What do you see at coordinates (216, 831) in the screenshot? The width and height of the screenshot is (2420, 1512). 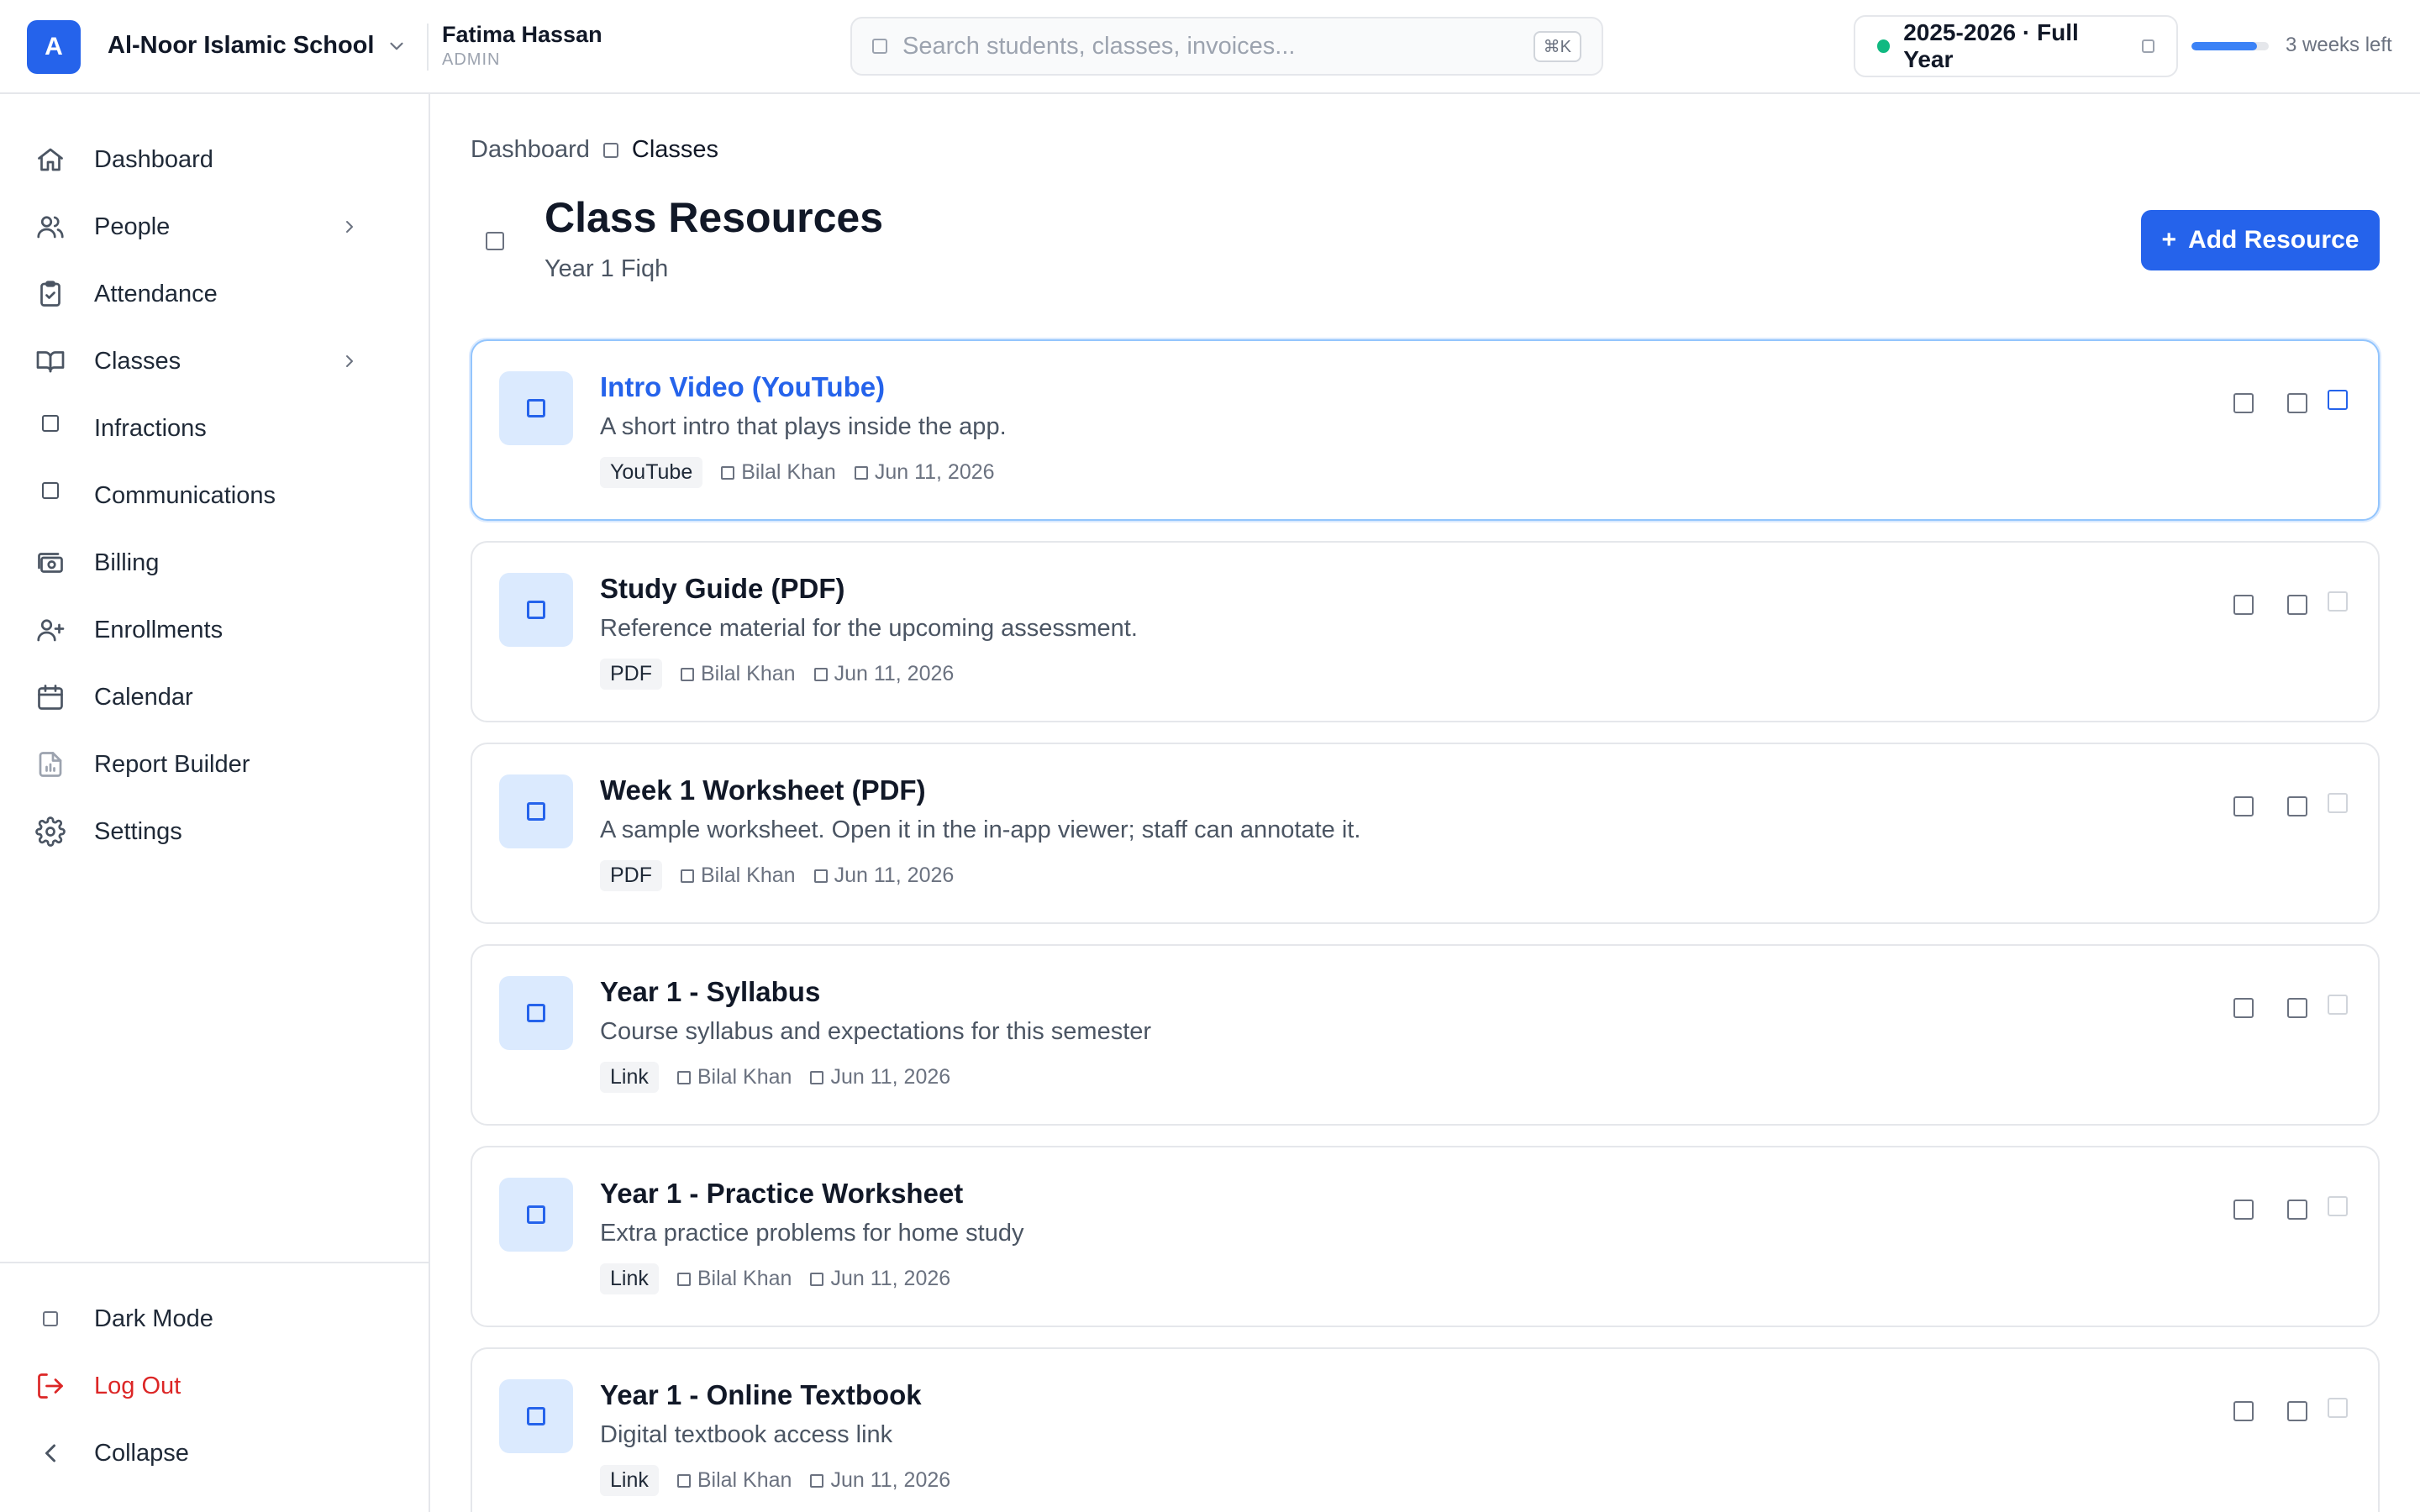 I see `sidebar-item-settings: Settings` at bounding box center [216, 831].